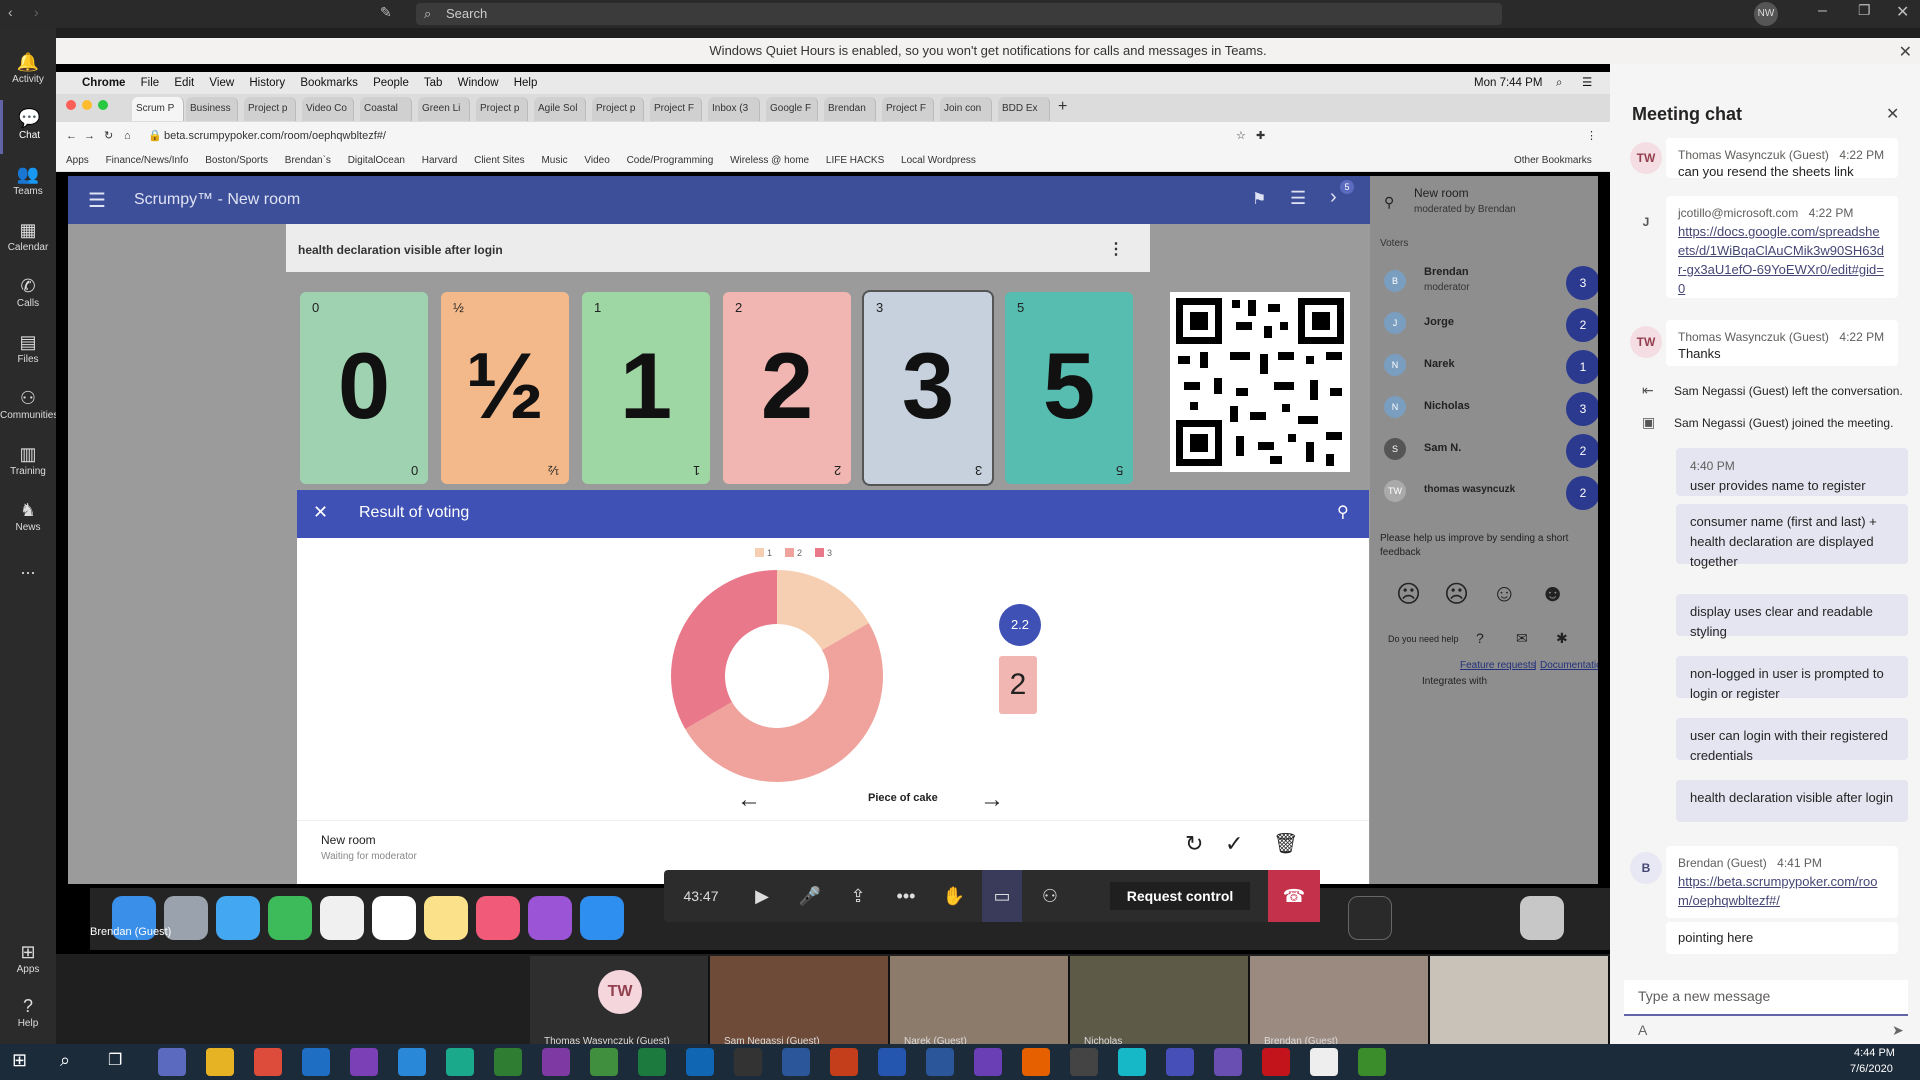  What do you see at coordinates (1259, 199) in the screenshot?
I see `flag-icon: ⚑` at bounding box center [1259, 199].